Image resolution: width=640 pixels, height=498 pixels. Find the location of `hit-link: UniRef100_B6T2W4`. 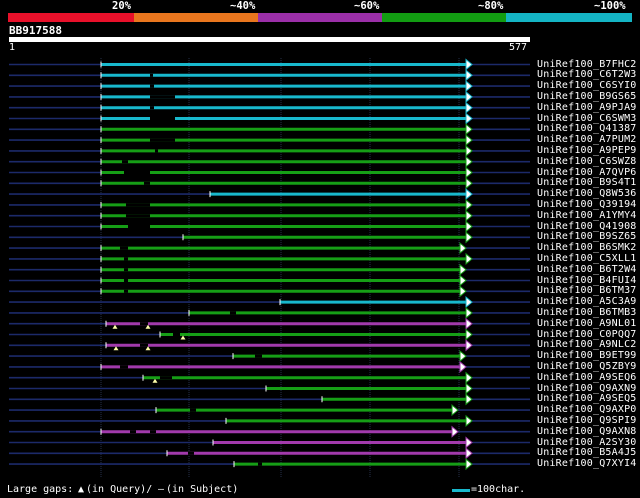

hit-link: UniRef100_B6T2W4 is located at coordinates (587, 269).